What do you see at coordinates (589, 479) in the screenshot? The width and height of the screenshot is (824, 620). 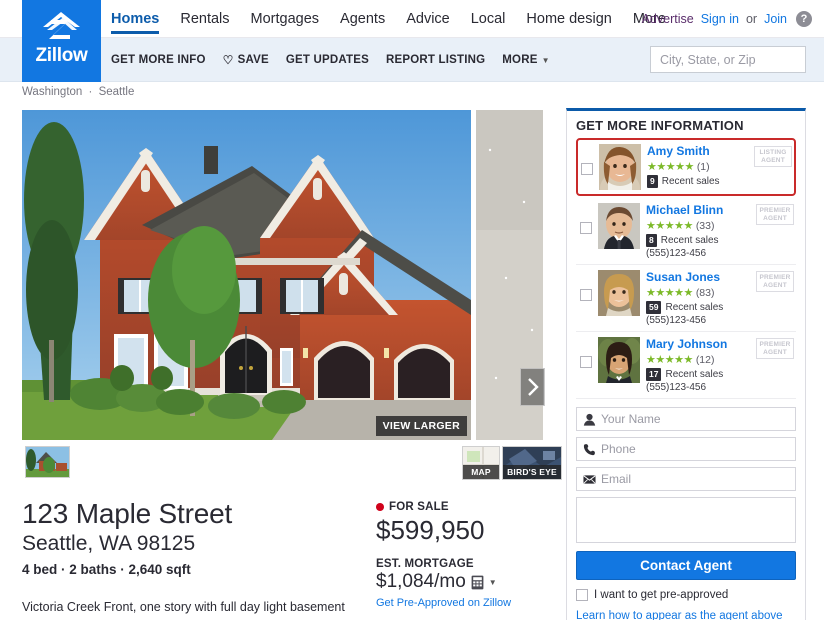 I see `envelope-icon` at bounding box center [589, 479].